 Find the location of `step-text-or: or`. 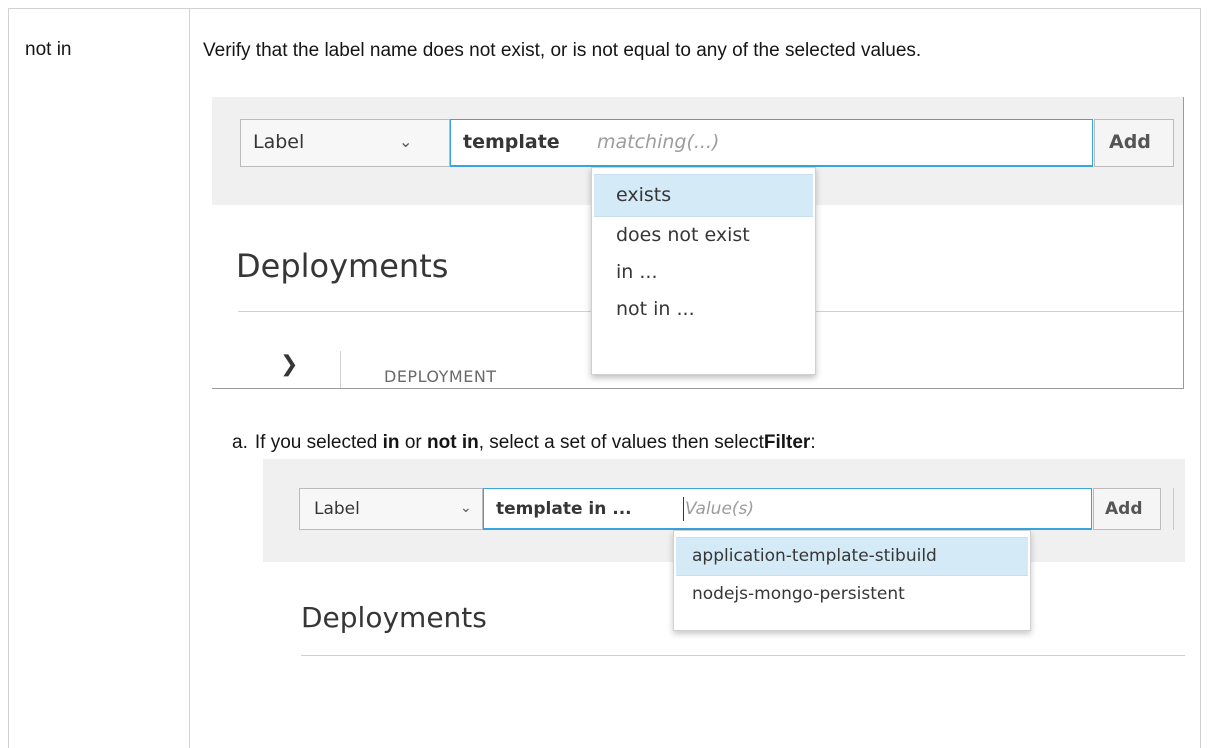

step-text-or: or is located at coordinates (413, 442).